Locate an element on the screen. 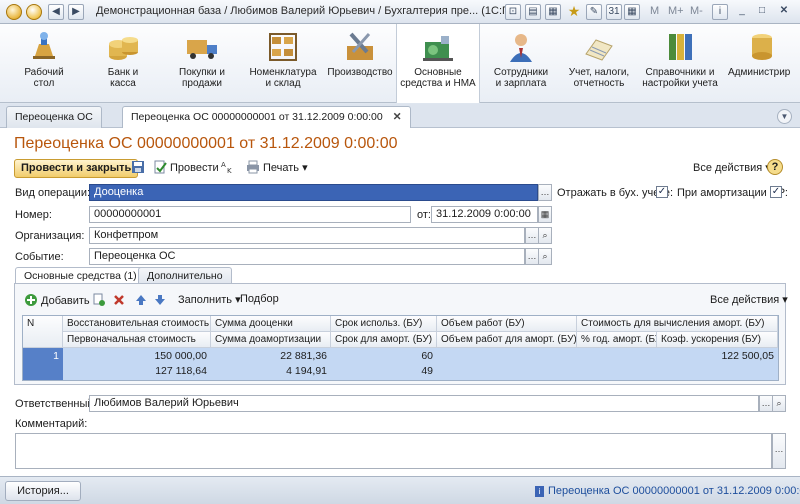 Image resolution: width=800 pixels, height=504 pixels. minimize-icon: _ is located at coordinates (742, 12).